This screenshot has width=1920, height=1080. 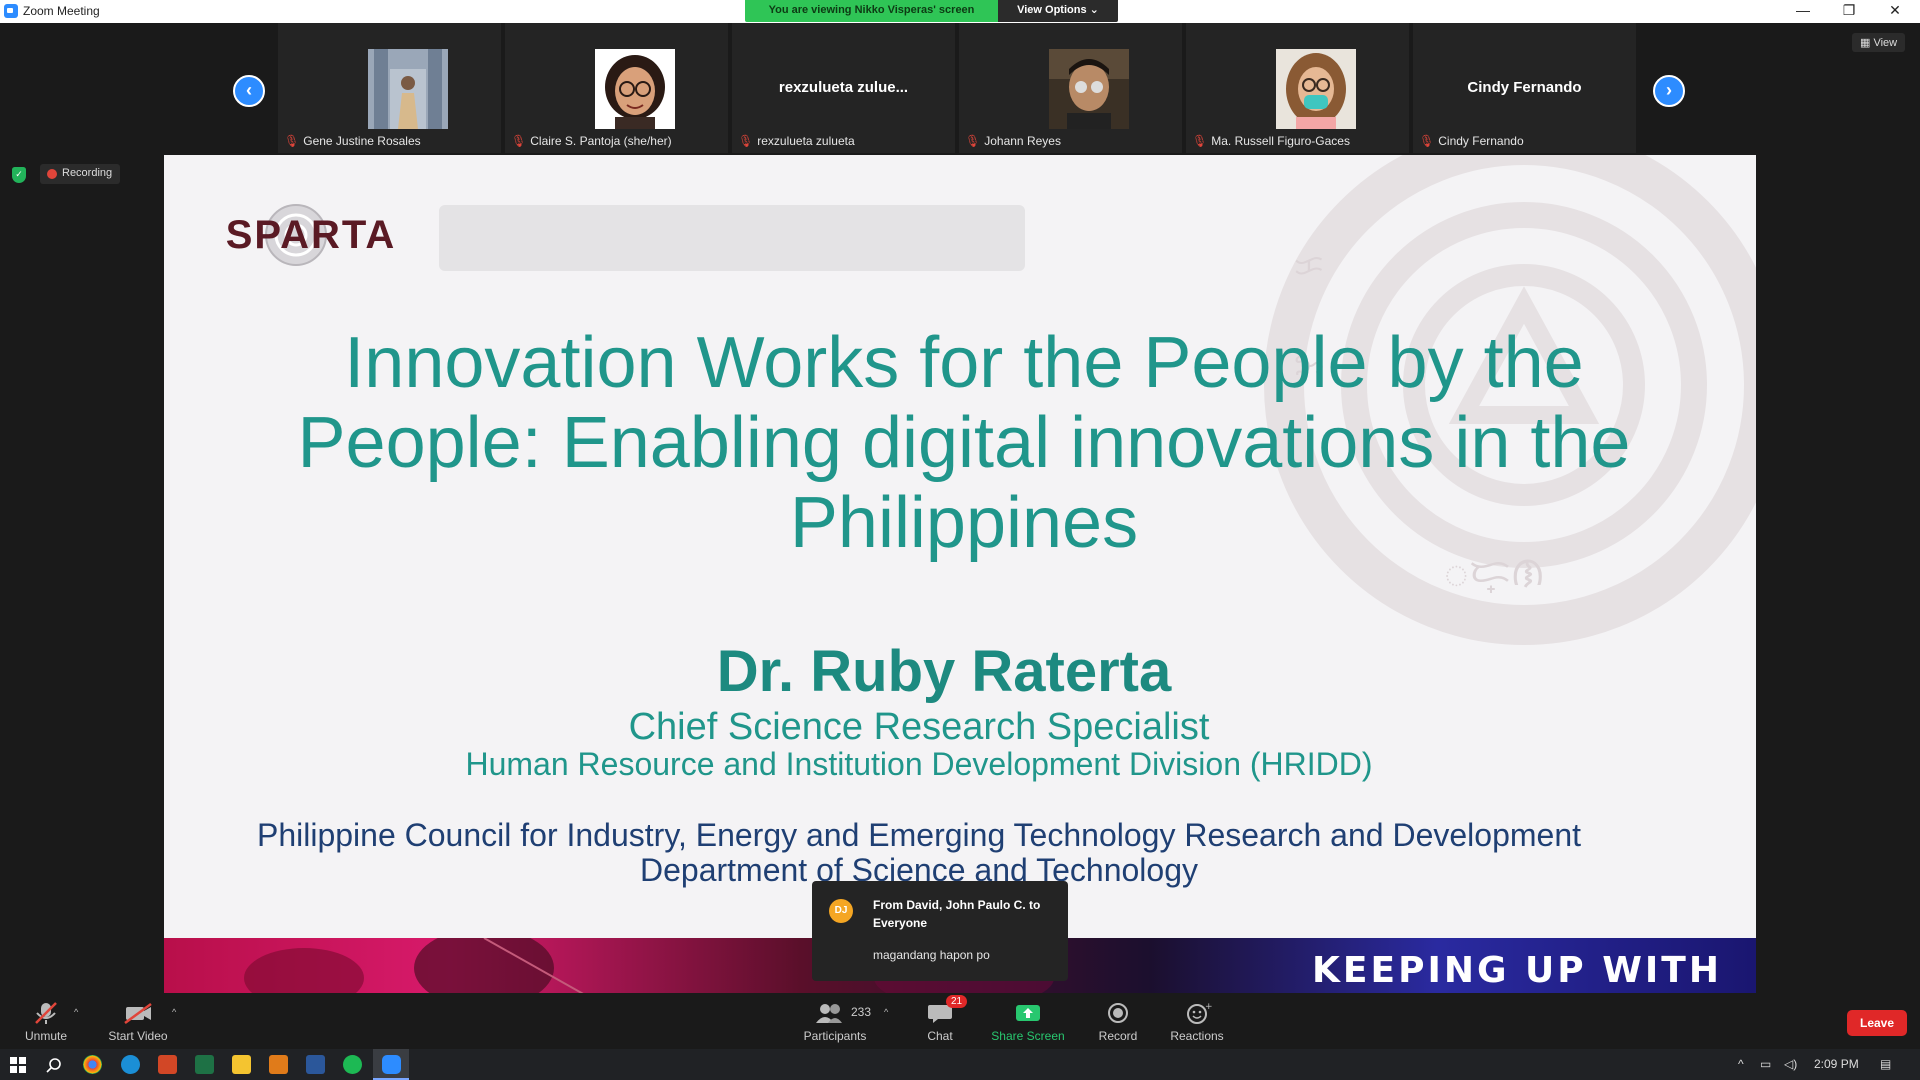 I want to click on participant-tile: rexzulueta zulue... 🎙 rexzulueta zulueta, so click(x=843, y=88).